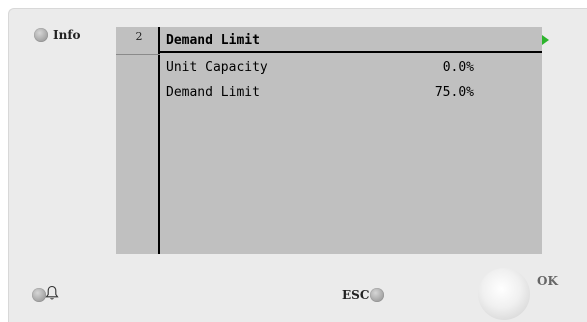  Describe the element at coordinates (138, 140) in the screenshot. I see `screen-index-column` at that location.